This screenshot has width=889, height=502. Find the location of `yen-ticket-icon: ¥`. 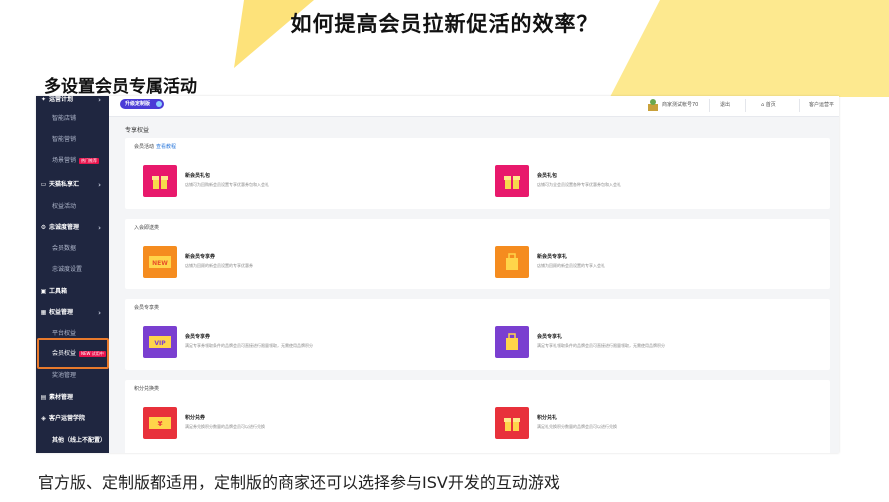

yen-ticket-icon: ¥ is located at coordinates (160, 423).